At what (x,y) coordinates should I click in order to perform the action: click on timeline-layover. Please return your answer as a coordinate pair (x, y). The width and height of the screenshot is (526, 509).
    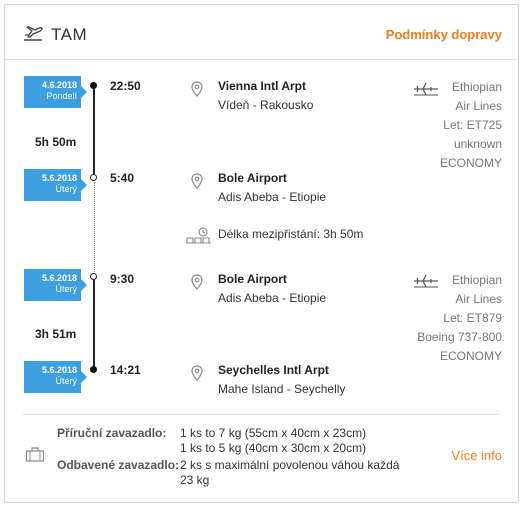
    Looking at the image, I should click on (94, 228).